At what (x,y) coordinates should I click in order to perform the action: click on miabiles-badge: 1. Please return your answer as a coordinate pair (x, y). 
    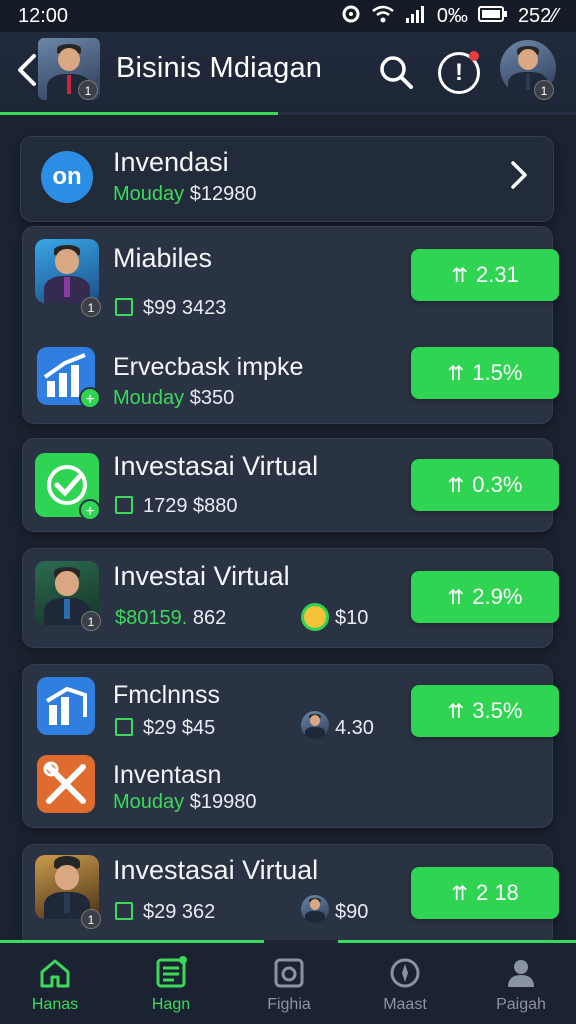
    Looking at the image, I should click on (91, 307).